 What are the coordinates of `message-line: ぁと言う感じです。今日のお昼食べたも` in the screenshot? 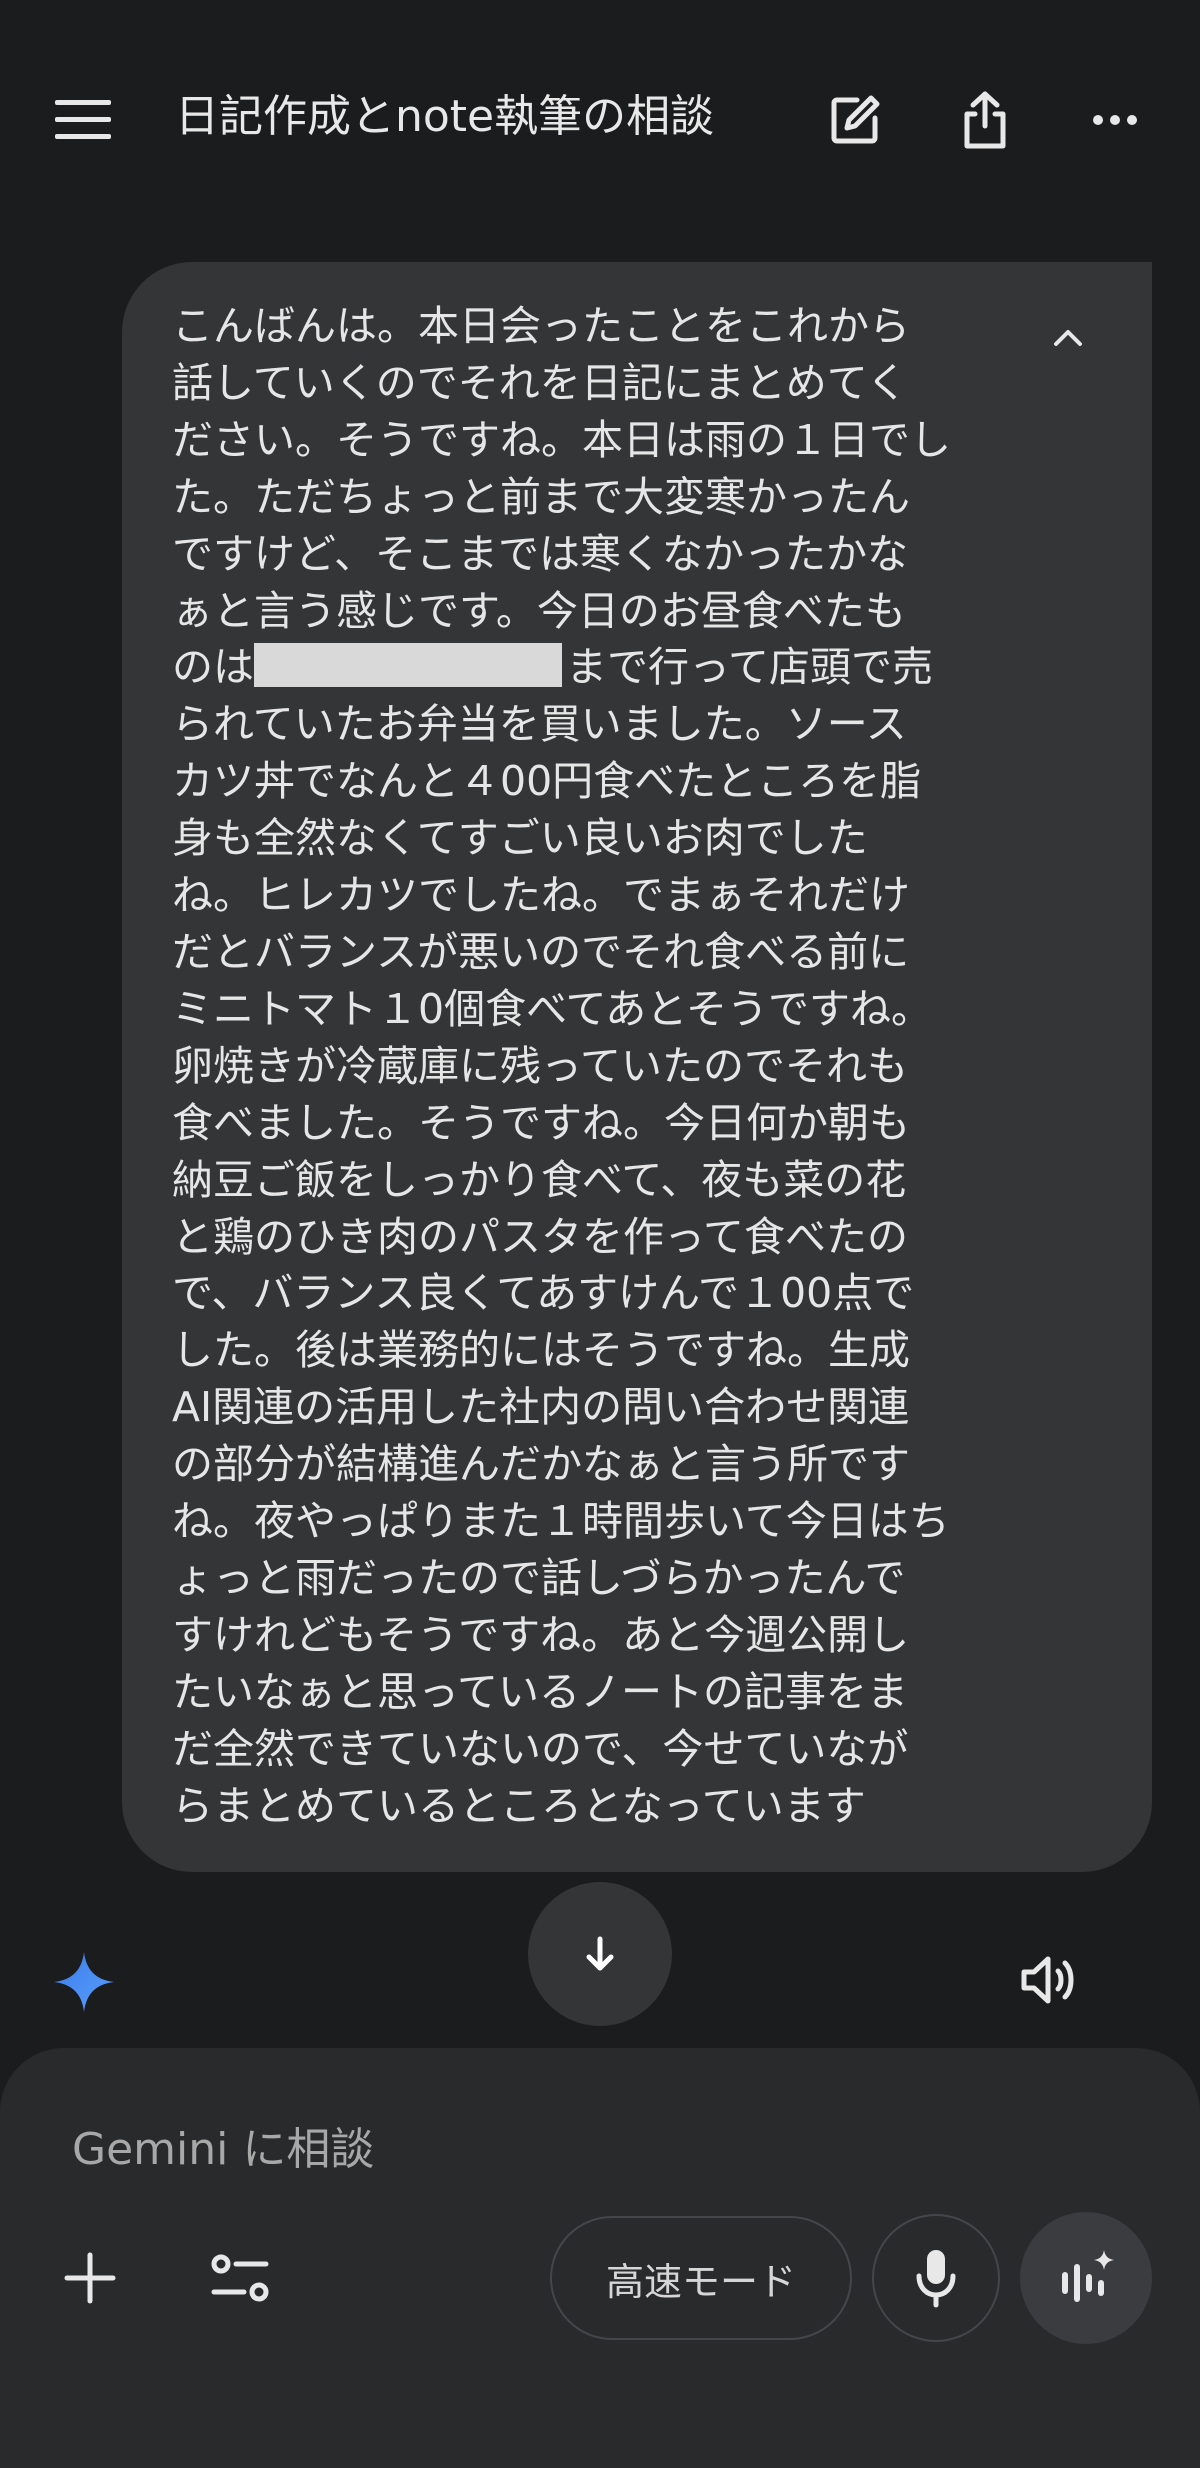 It's located at (539, 610).